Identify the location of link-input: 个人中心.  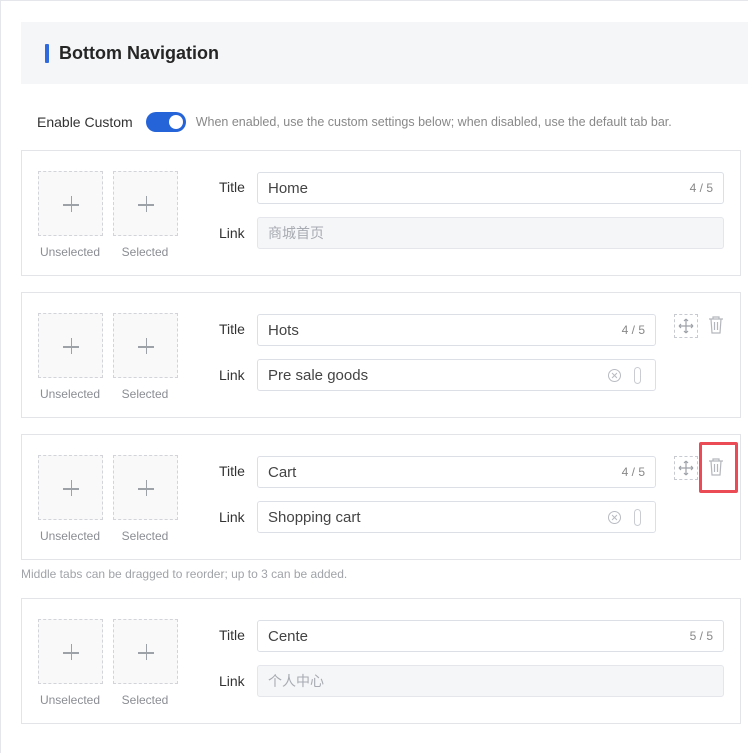
(490, 681).